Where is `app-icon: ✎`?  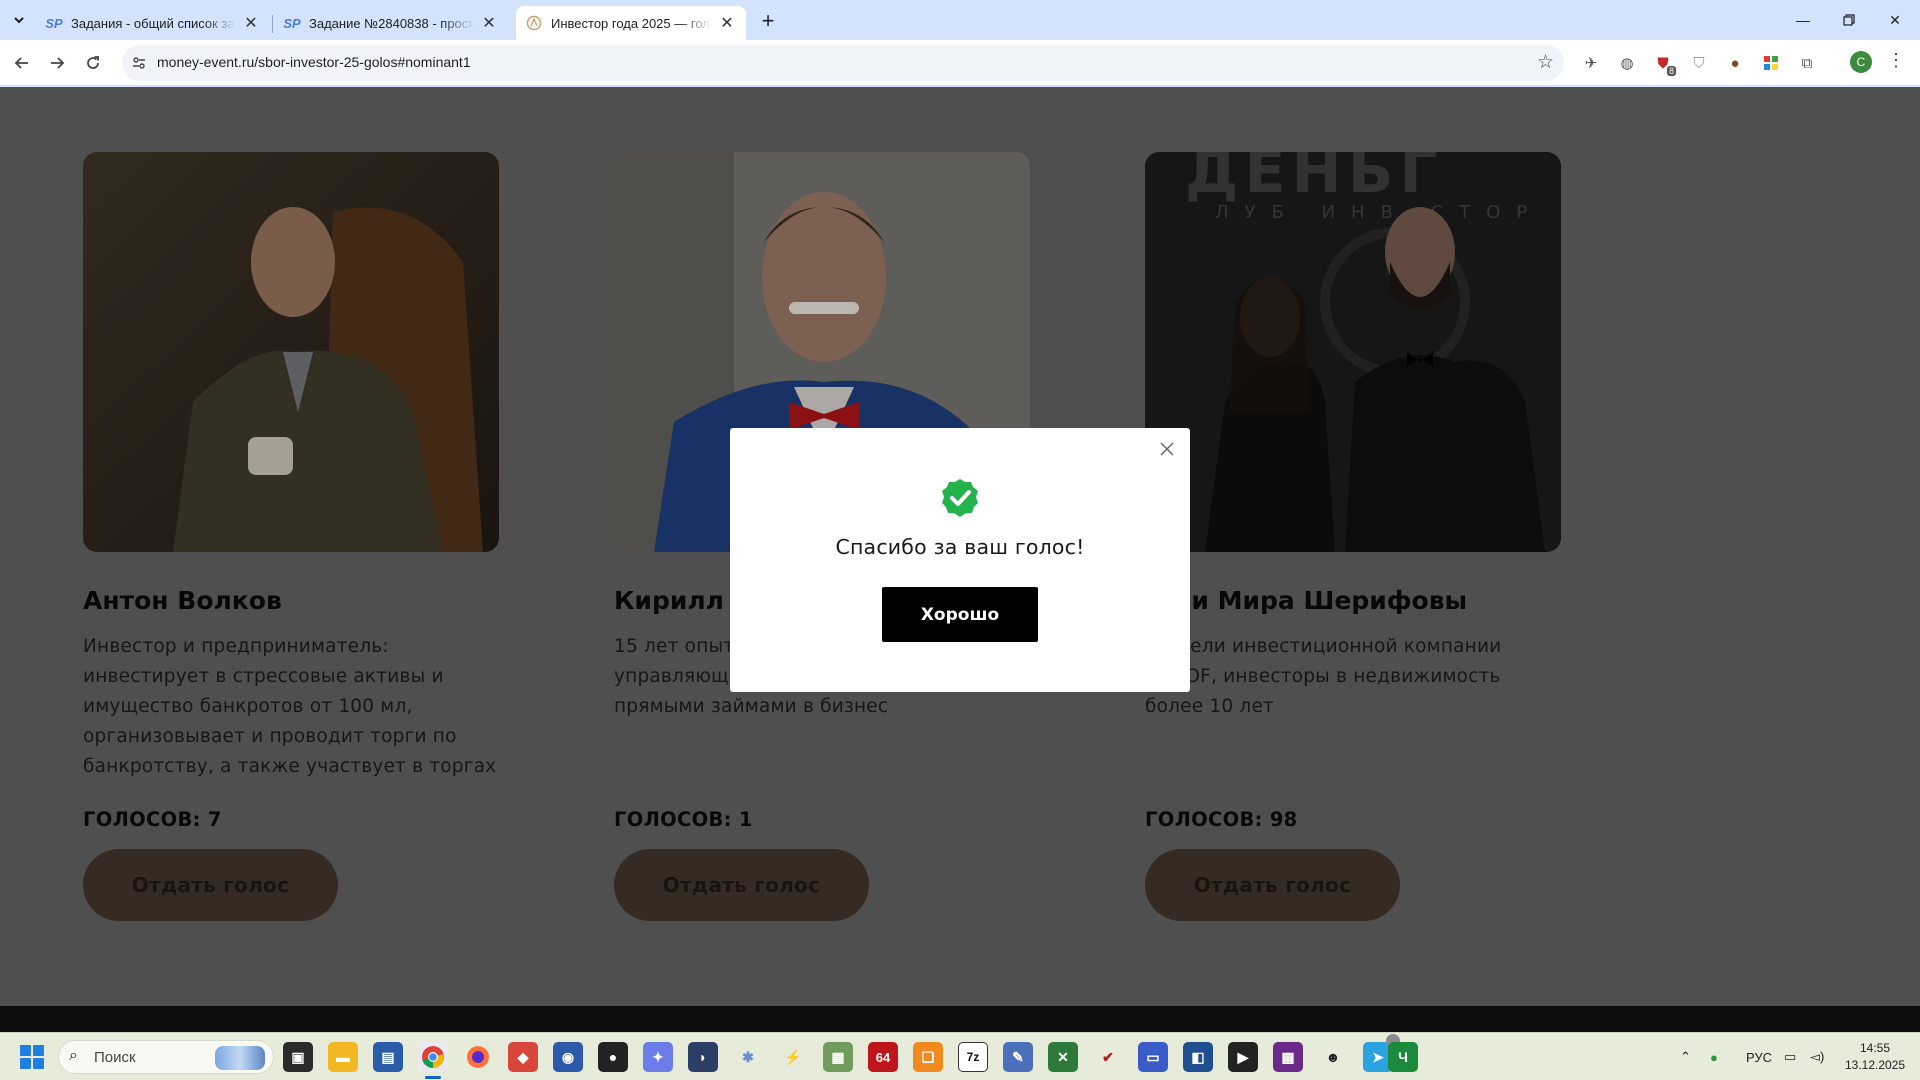 app-icon: ✎ is located at coordinates (1018, 1057).